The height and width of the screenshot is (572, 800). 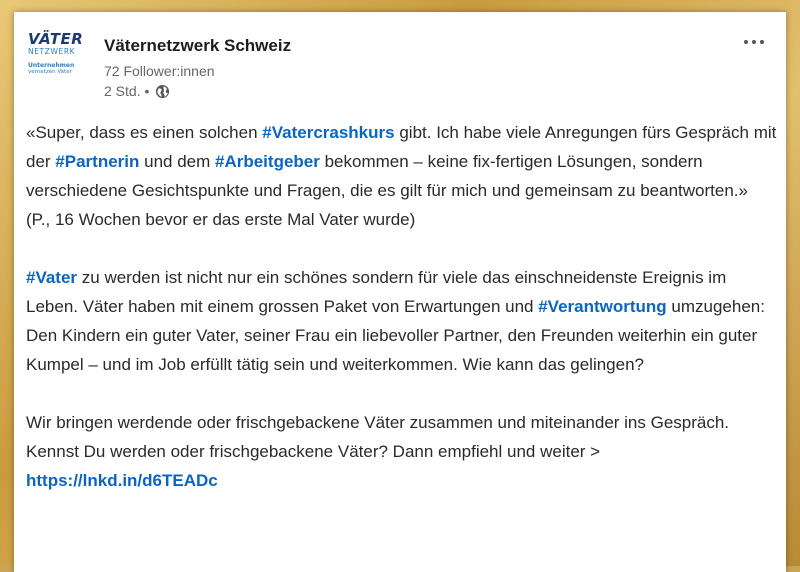 I want to click on more-options-button, so click(x=754, y=42).